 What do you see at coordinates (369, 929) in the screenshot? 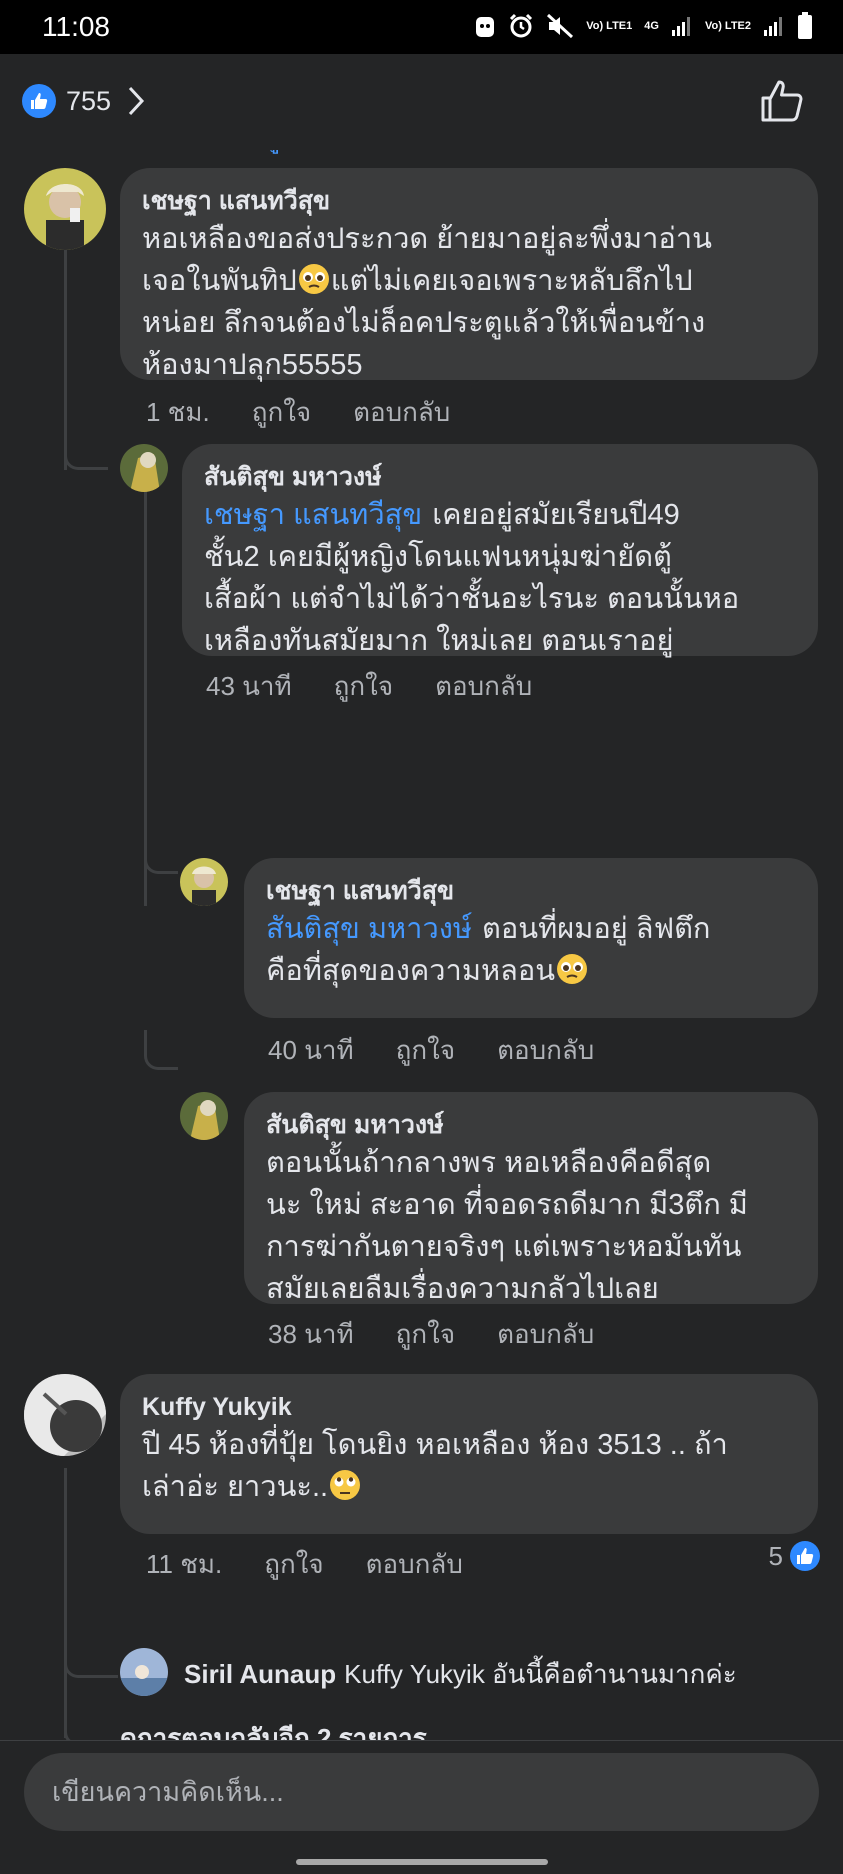
I see `mention-link: สันติสุข มหาวงษ์` at bounding box center [369, 929].